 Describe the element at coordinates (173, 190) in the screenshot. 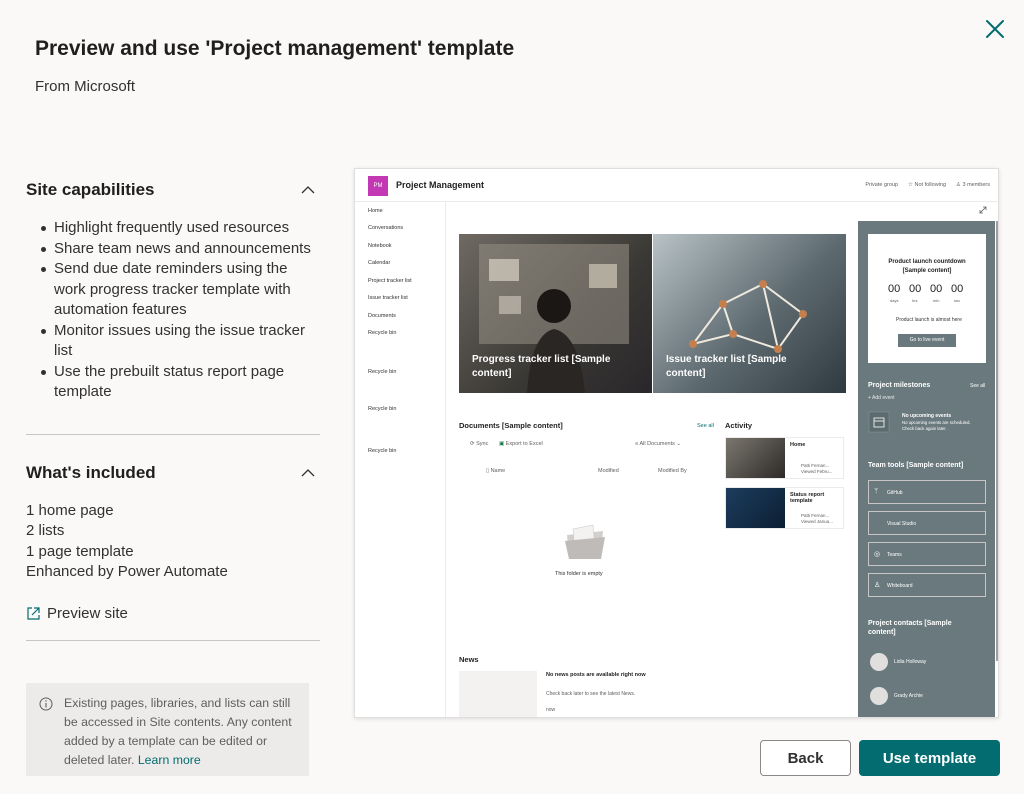

I see `capabilities-header: Site capabilities` at that location.